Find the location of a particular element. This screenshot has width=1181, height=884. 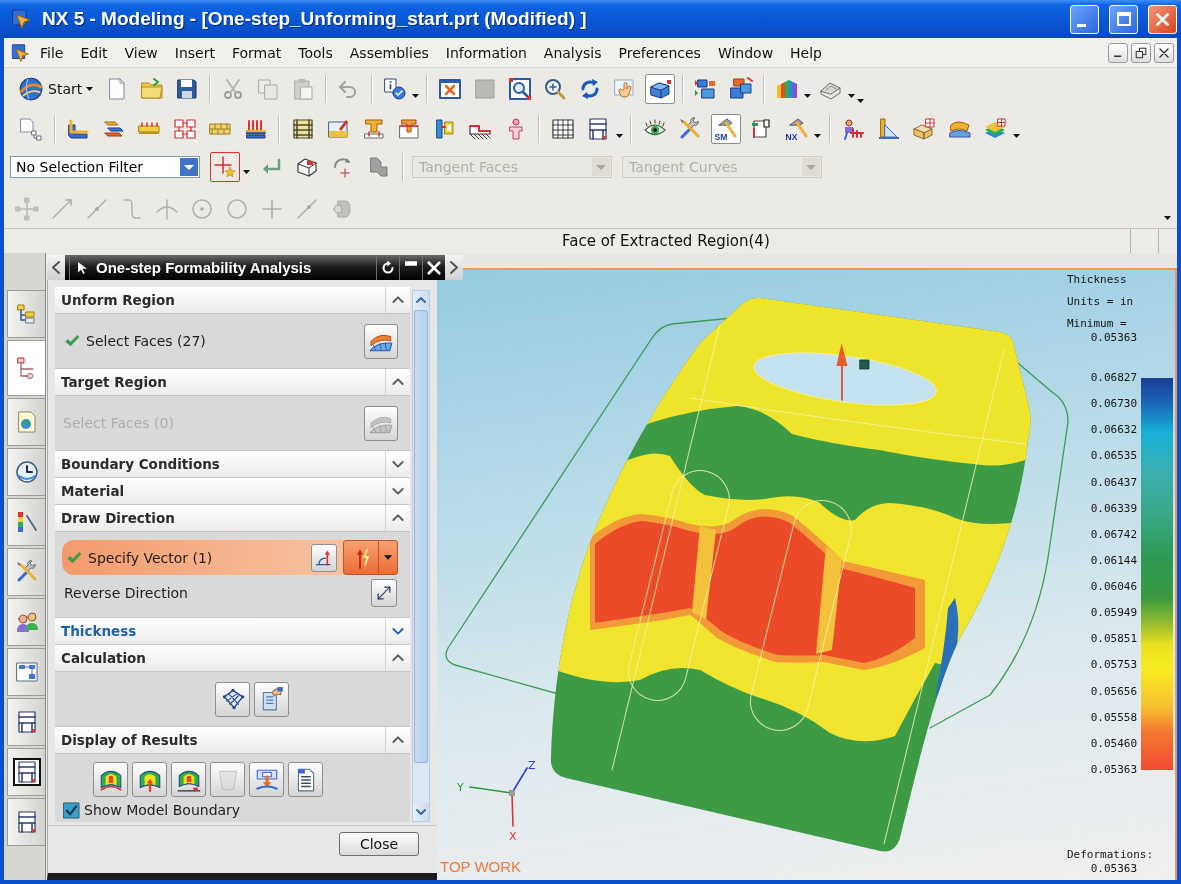

frame-icon is located at coordinates (26, 772).